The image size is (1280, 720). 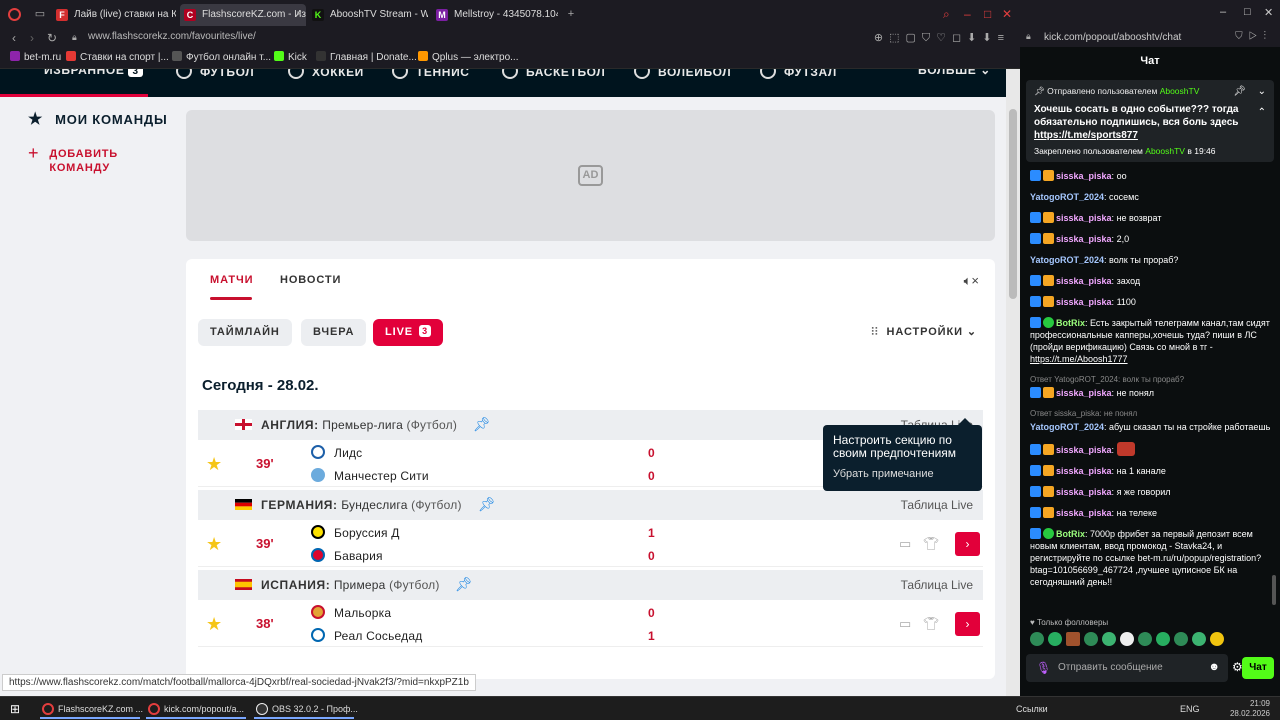 I want to click on workspaces-icon: ▭, so click(x=40, y=14).